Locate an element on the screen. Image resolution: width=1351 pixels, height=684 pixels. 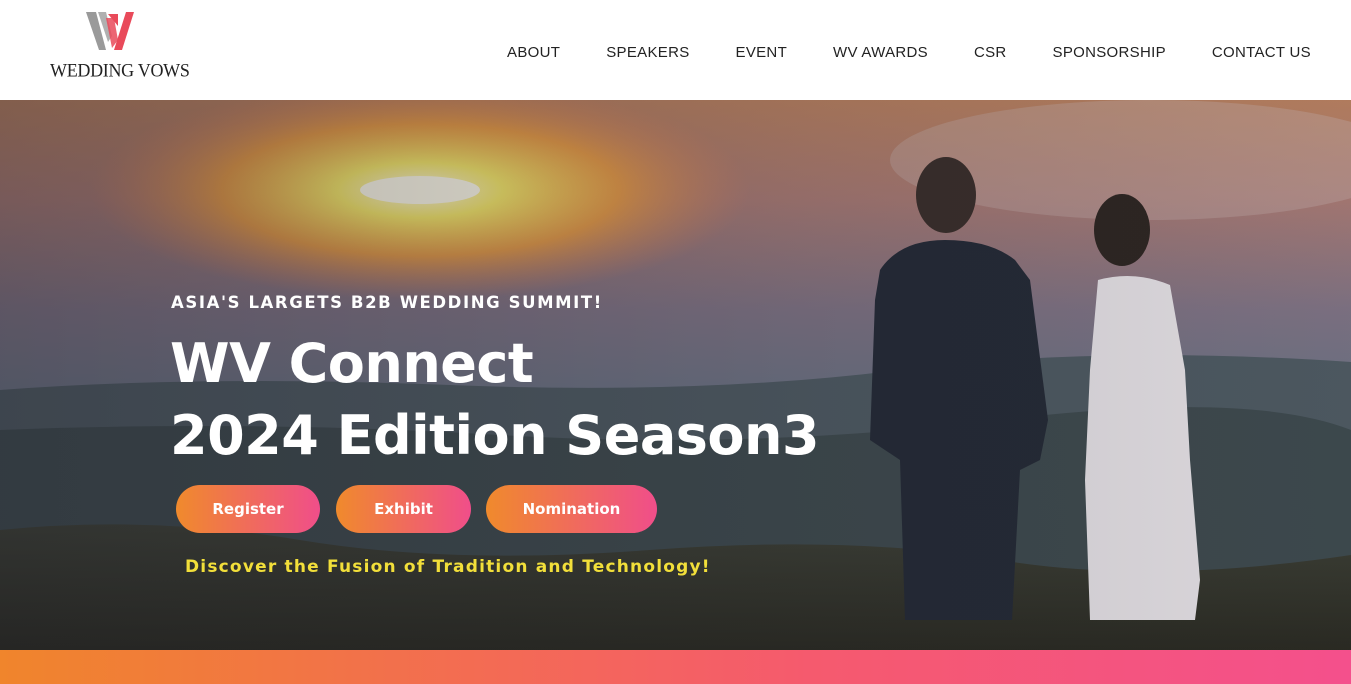
hero-title-line-1: WV Connect is located at coordinates (352, 363).